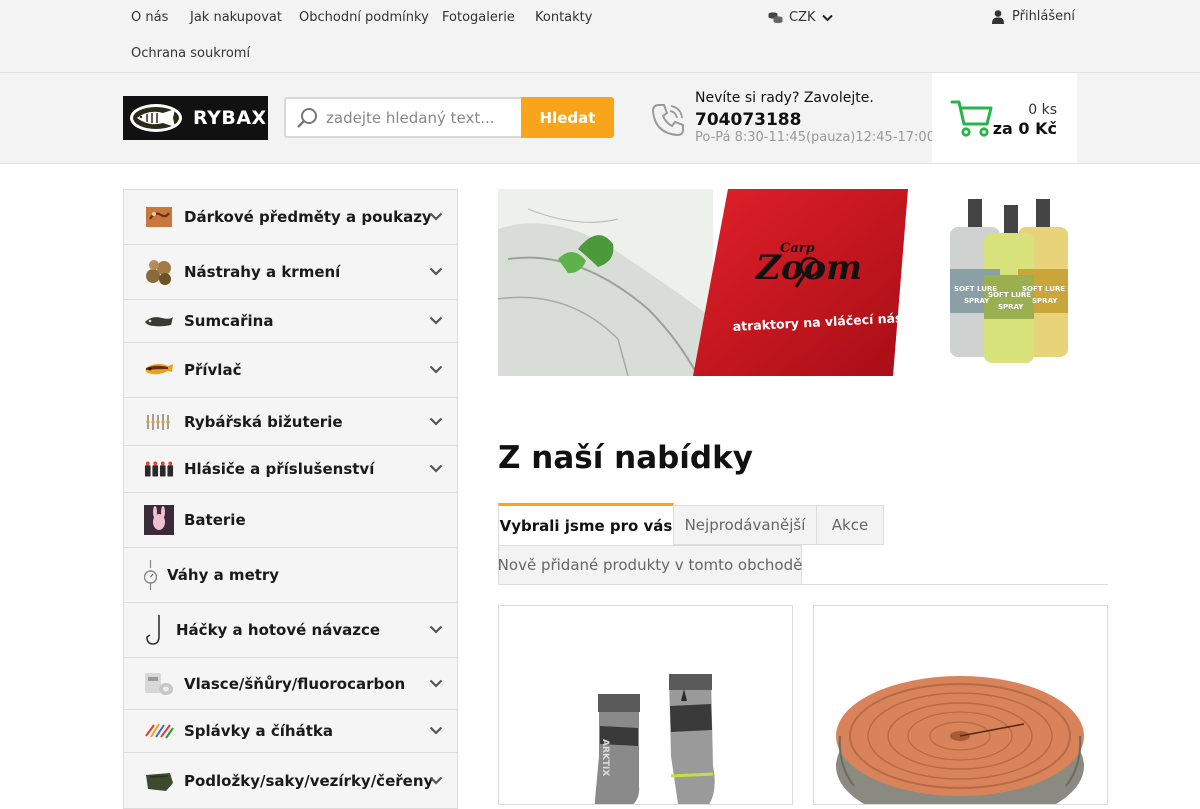 The width and height of the screenshot is (1200, 809). Describe the element at coordinates (567, 117) in the screenshot. I see `search-button: Hledat` at that location.